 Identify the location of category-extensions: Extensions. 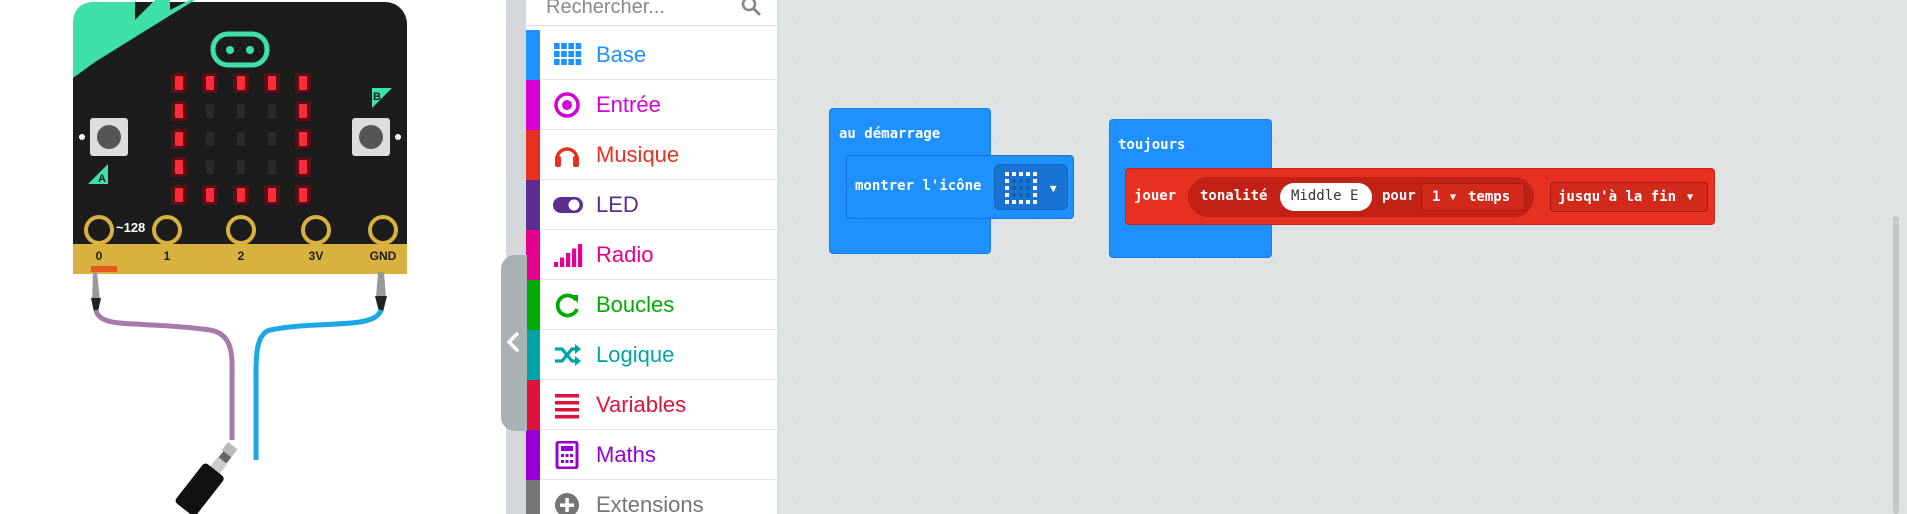
(652, 497).